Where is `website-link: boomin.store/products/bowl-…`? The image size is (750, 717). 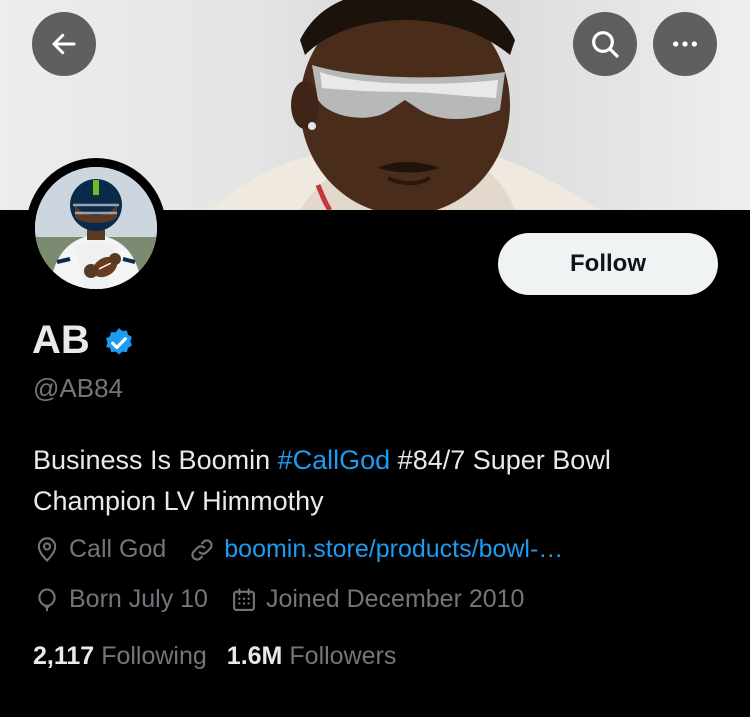
website-link: boomin.store/products/bowl-… is located at coordinates (393, 549).